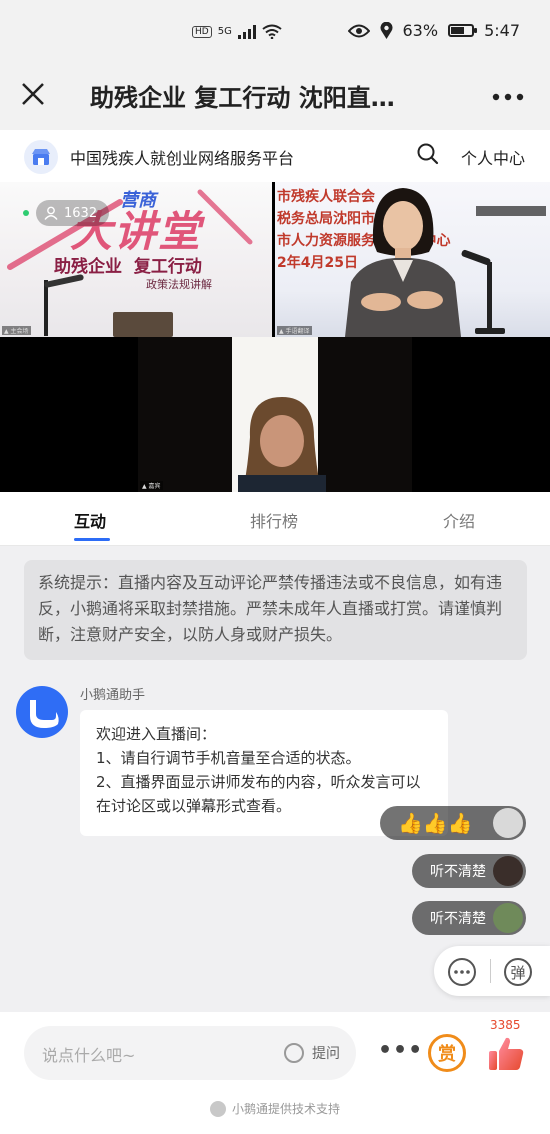  I want to click on message-line: 欢迎进入直播间：, so click(156, 734).